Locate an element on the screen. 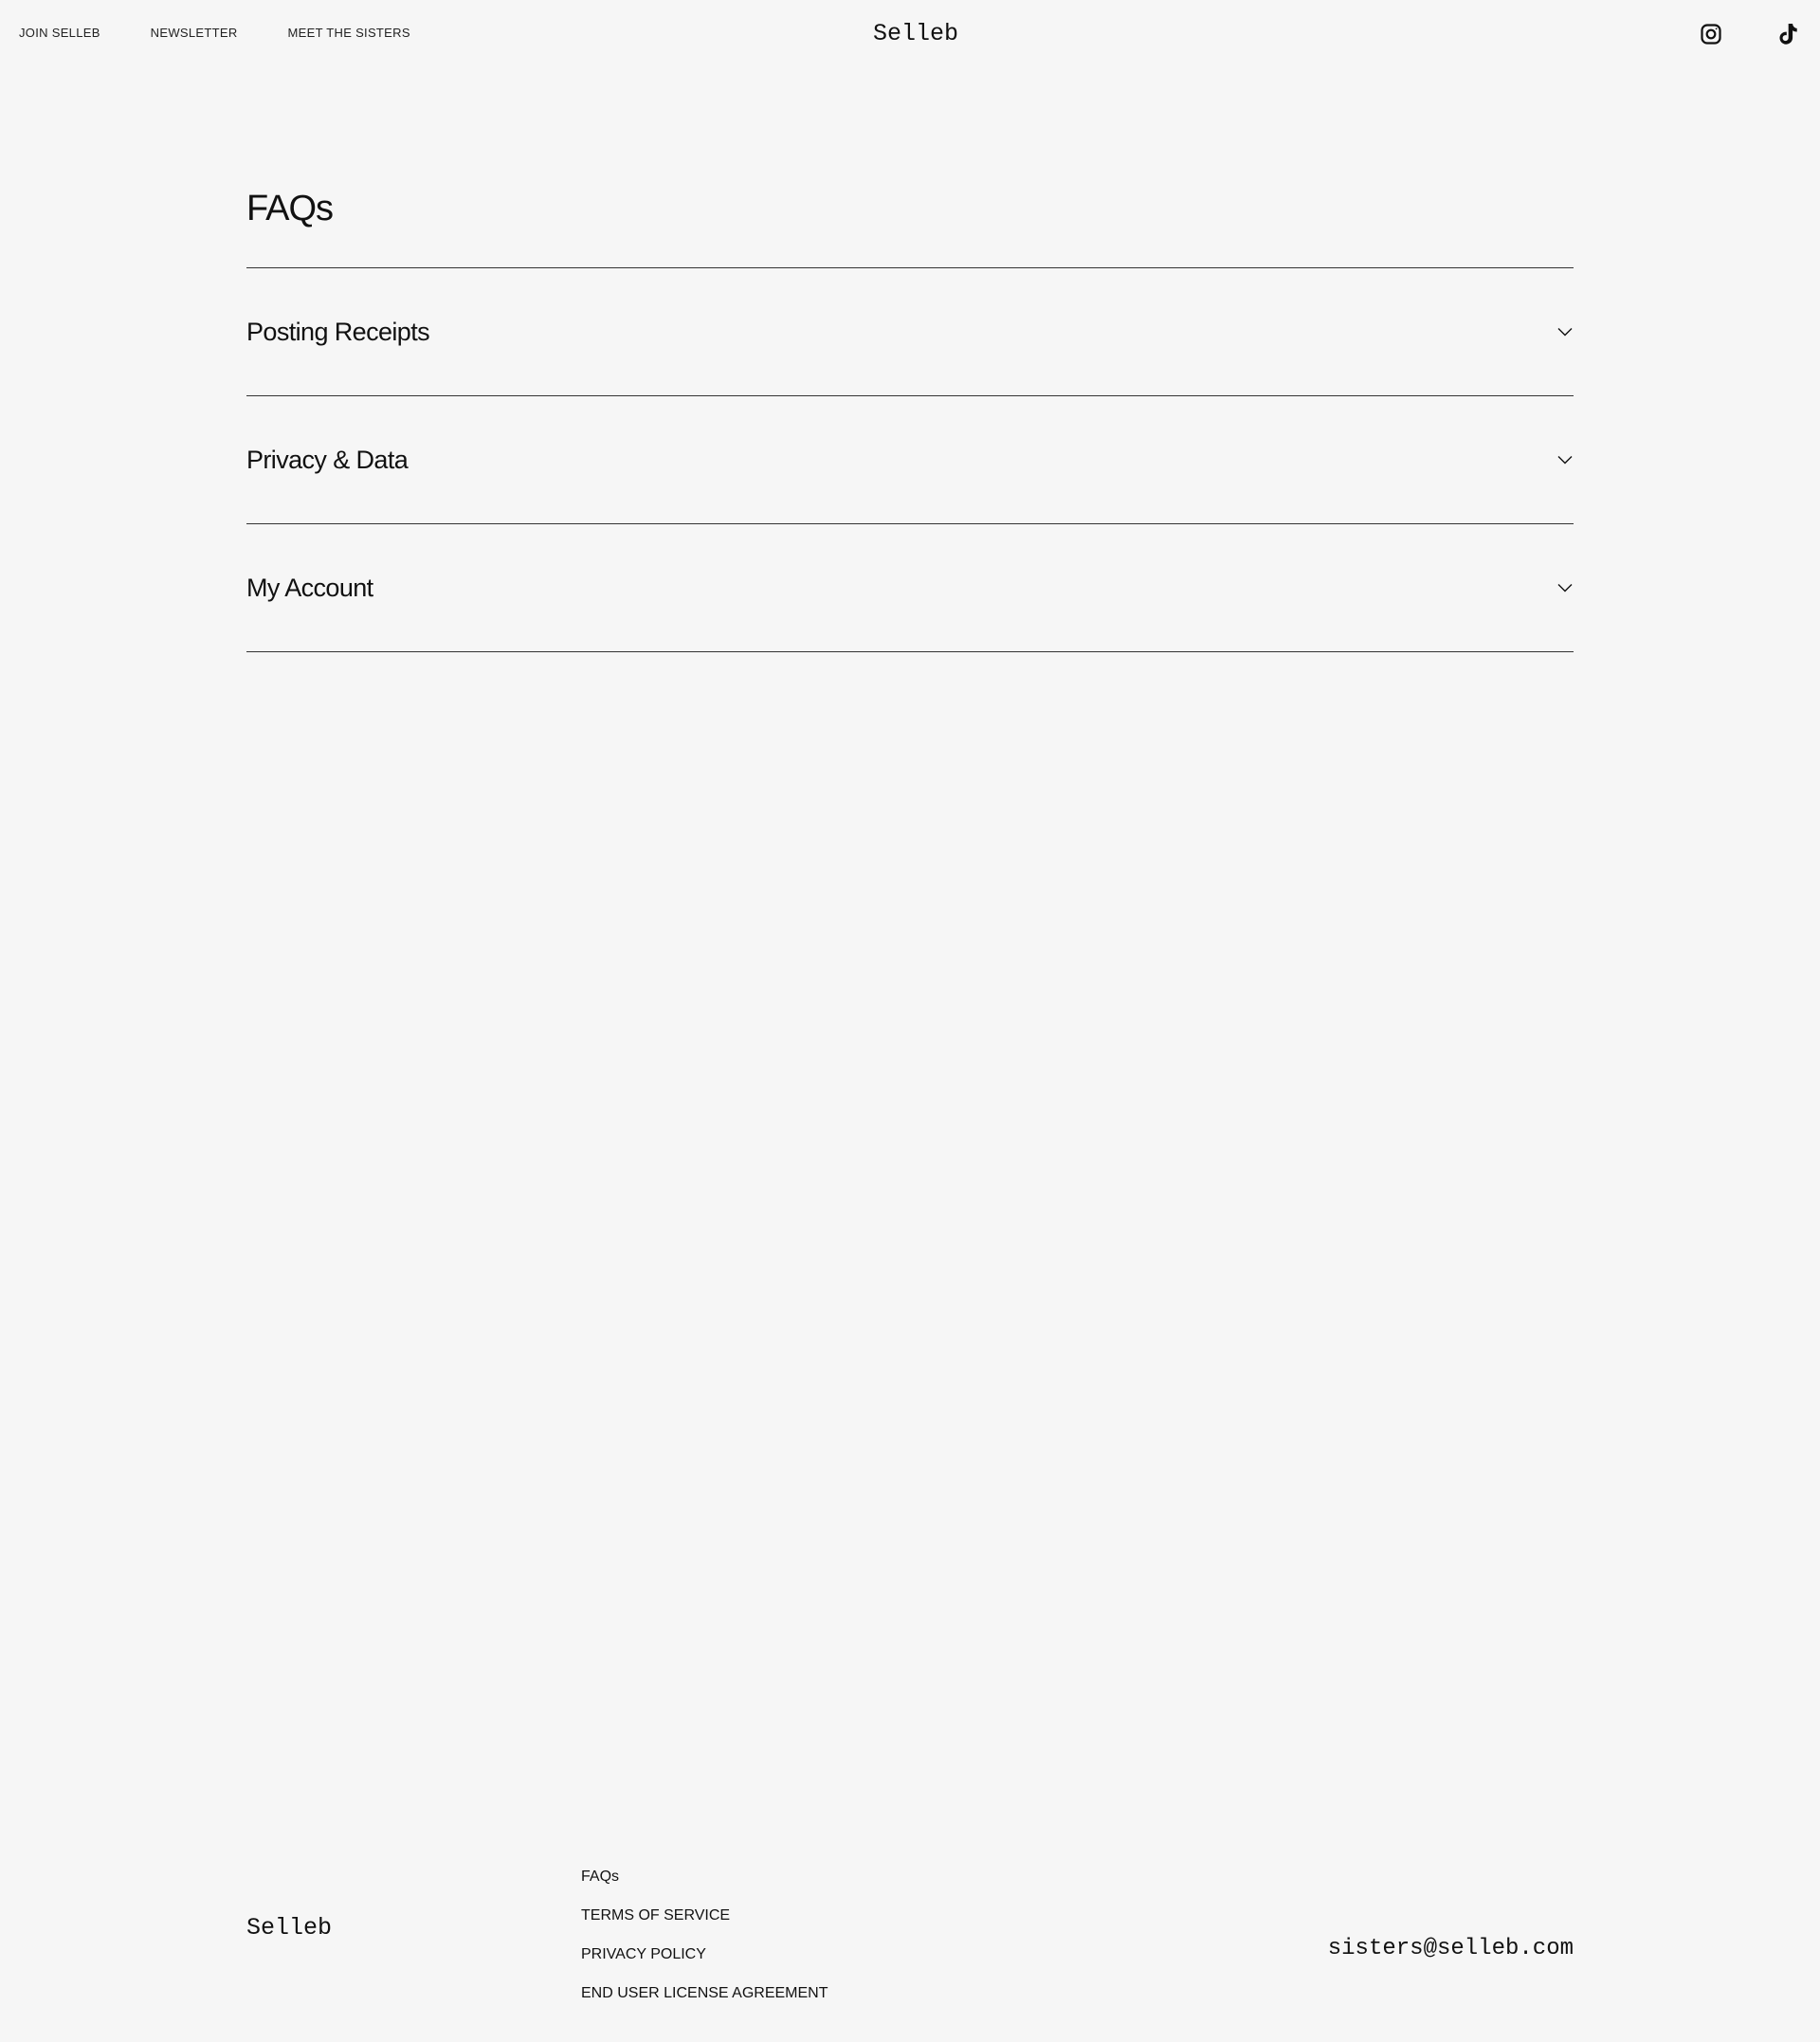  nav-link-meet-the-sisters: MEET THE SISTERS is located at coordinates (349, 33).